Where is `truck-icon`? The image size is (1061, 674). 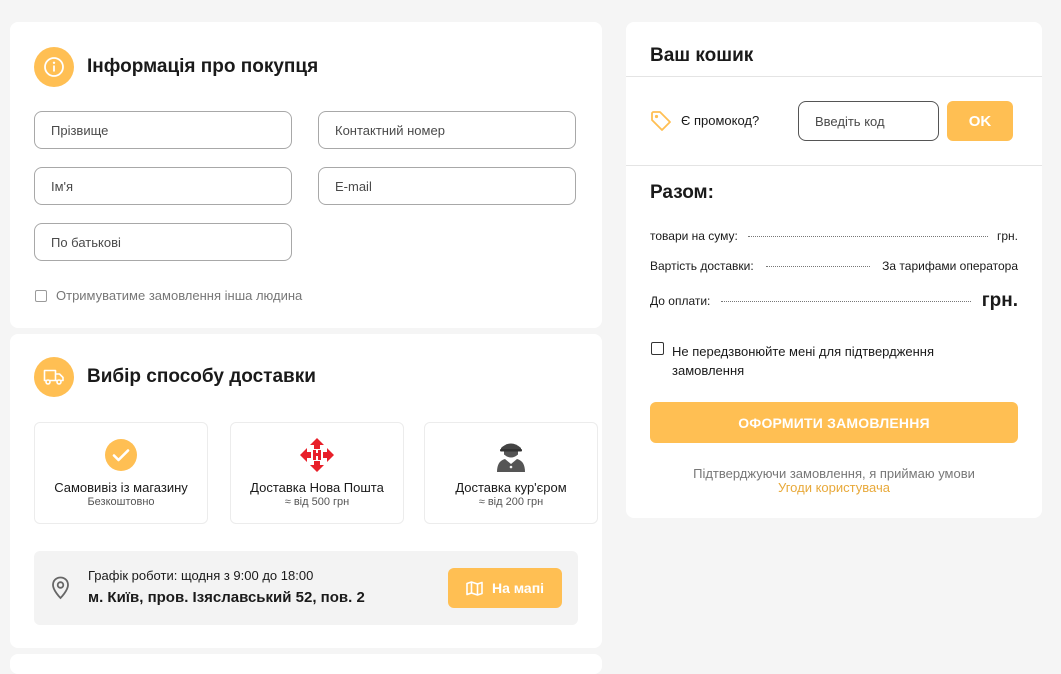 truck-icon is located at coordinates (54, 377).